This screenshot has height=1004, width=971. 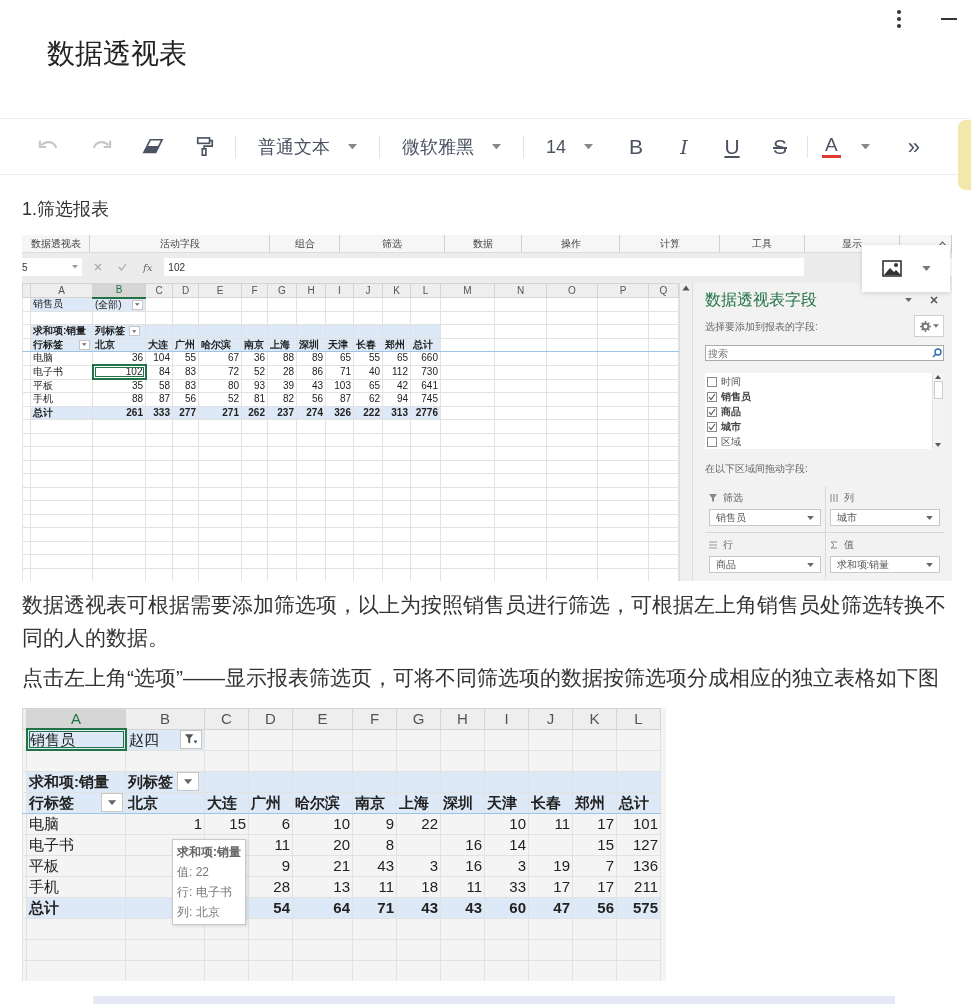 I want to click on table-cell: 56, so click(x=185, y=399).